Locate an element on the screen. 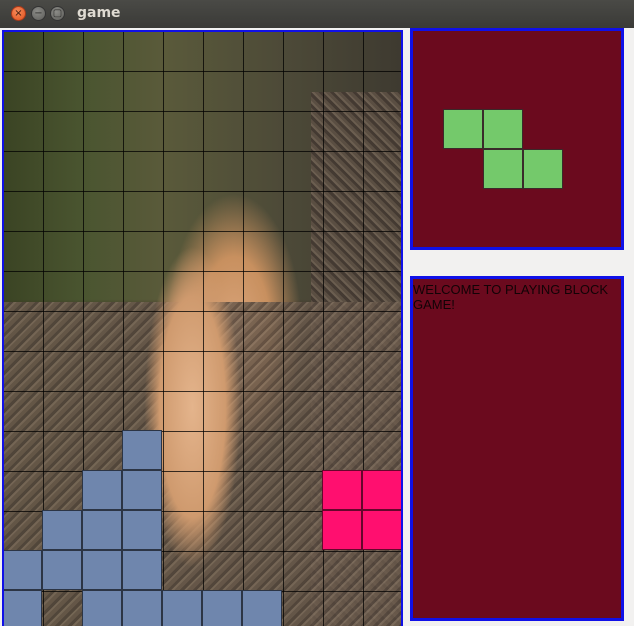  next-piece-panel is located at coordinates (517, 139).